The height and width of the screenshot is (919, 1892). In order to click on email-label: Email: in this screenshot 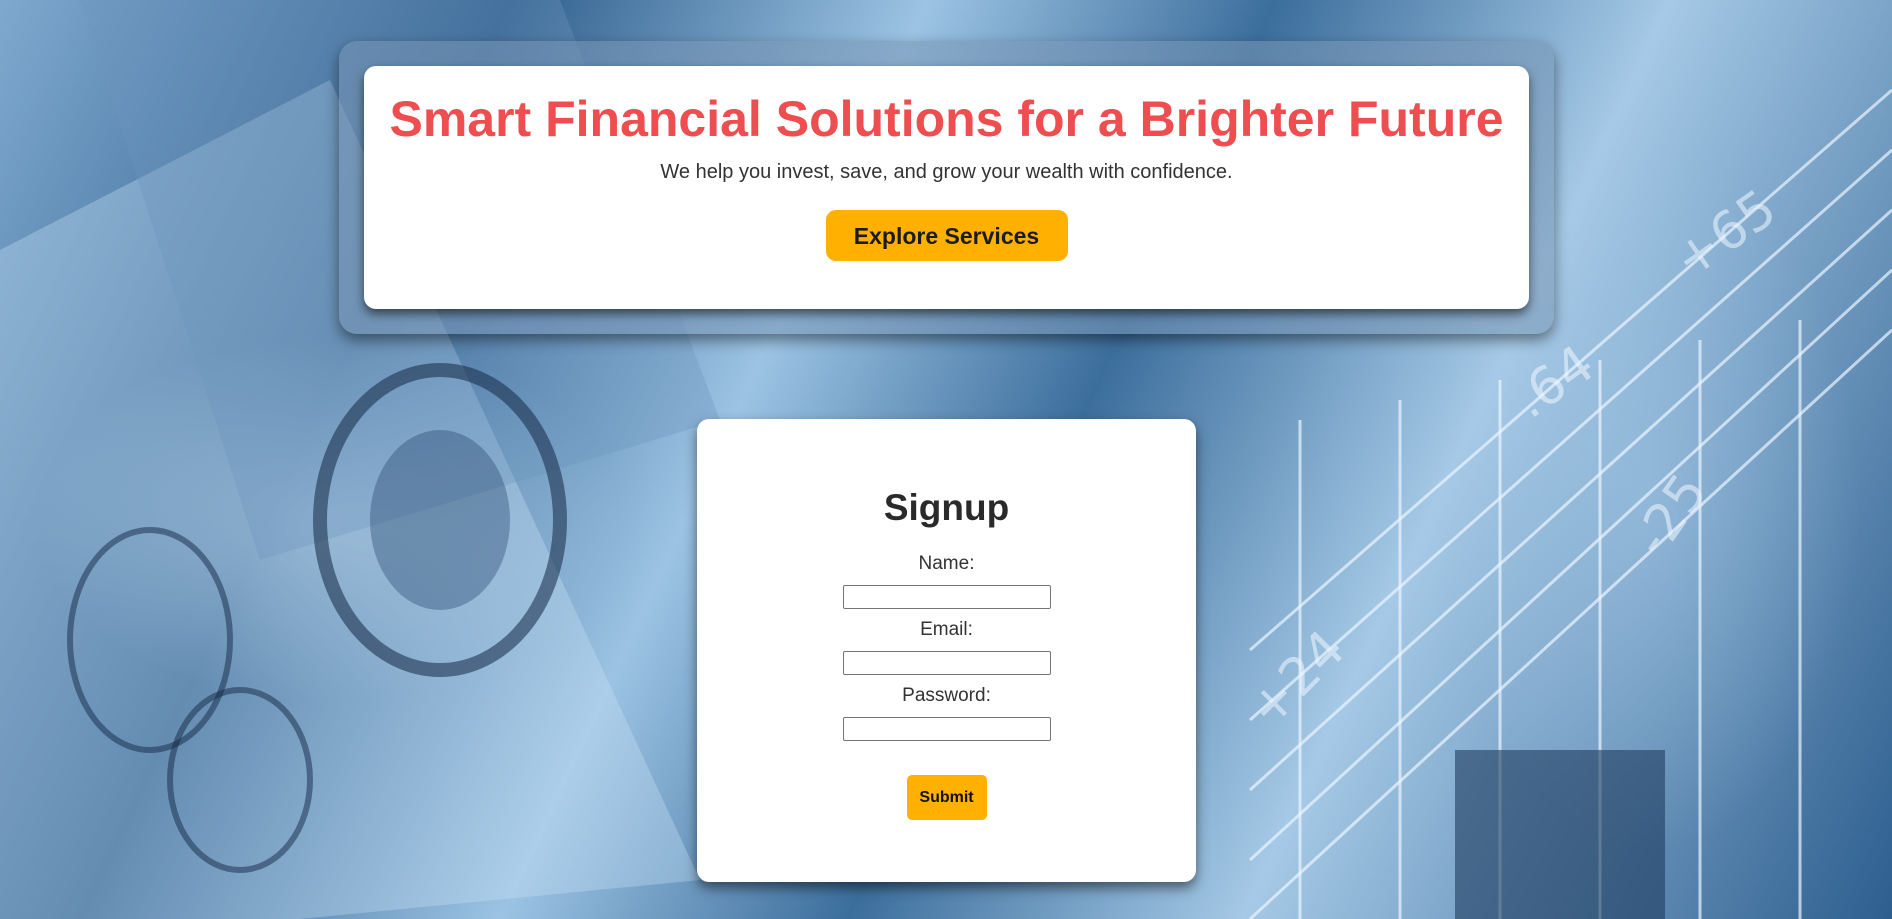, I will do `click(946, 629)`.